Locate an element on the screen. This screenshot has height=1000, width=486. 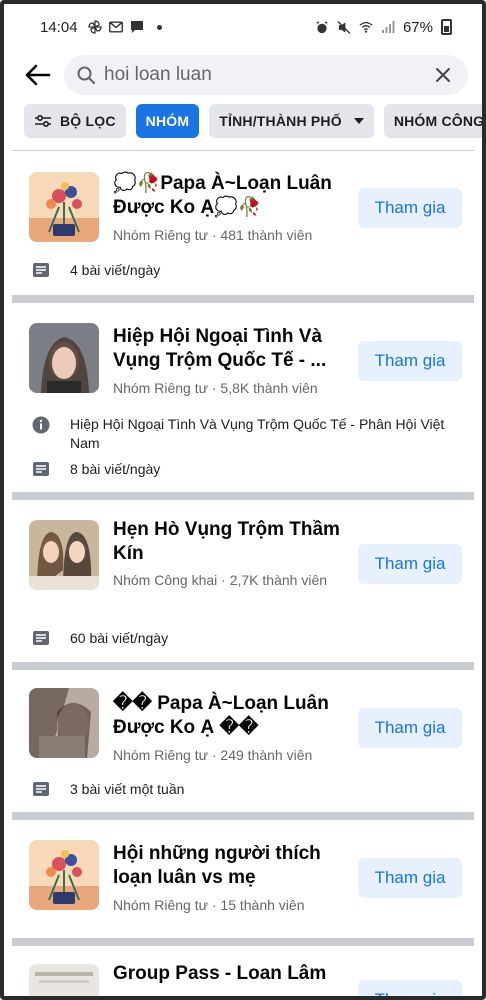
close-icon is located at coordinates (443, 75).